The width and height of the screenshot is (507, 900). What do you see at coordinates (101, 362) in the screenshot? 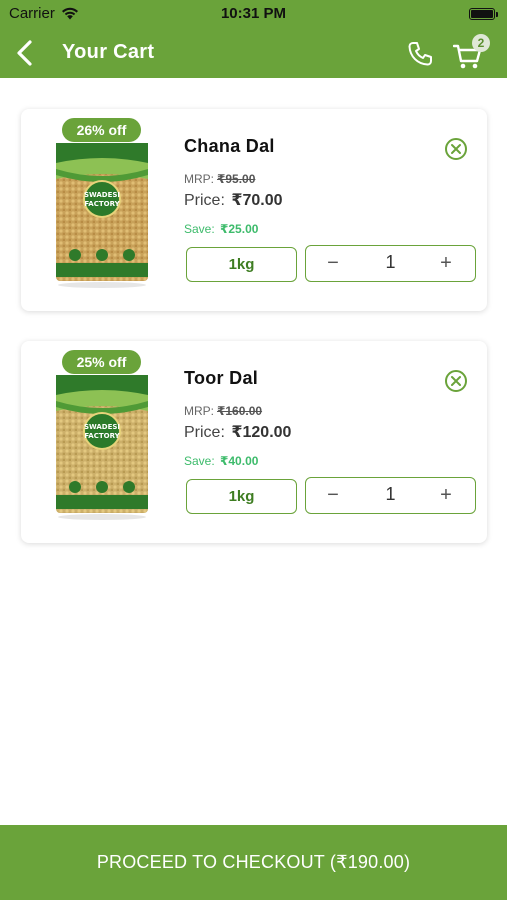
I see `discount-badge: 25% off` at bounding box center [101, 362].